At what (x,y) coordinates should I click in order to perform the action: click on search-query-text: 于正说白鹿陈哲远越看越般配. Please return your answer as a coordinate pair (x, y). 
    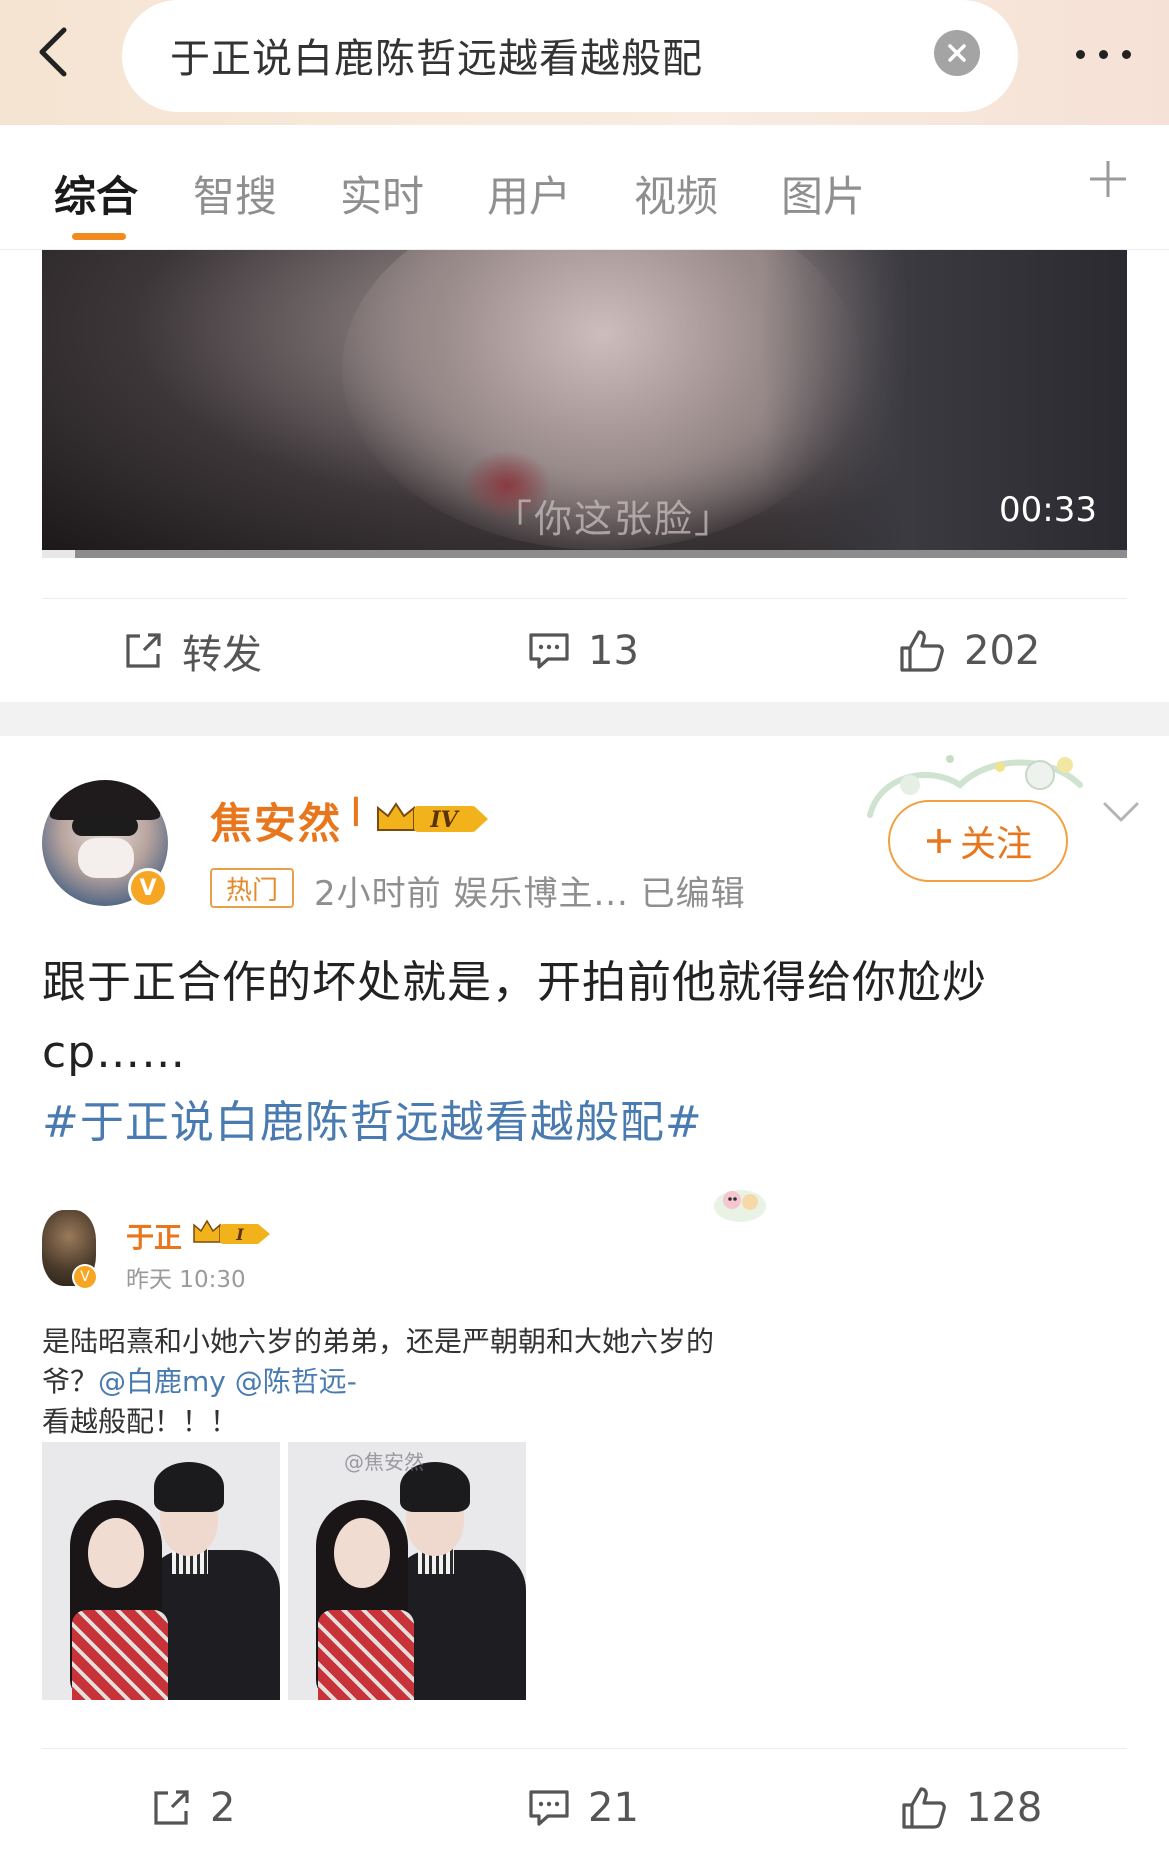
    Looking at the image, I should click on (436, 59).